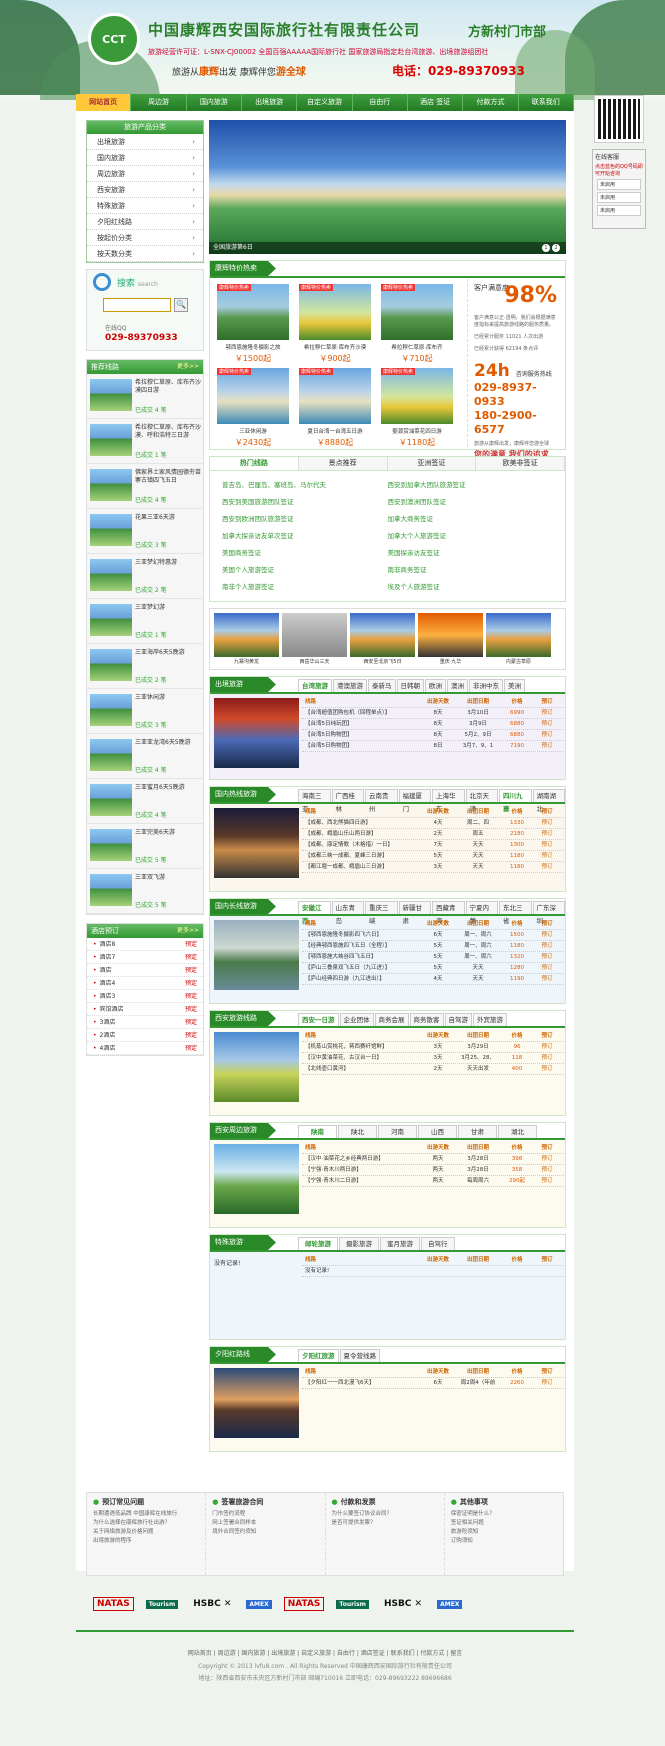 The image size is (665, 1746). I want to click on hotel-name: 酒店4, so click(108, 983).